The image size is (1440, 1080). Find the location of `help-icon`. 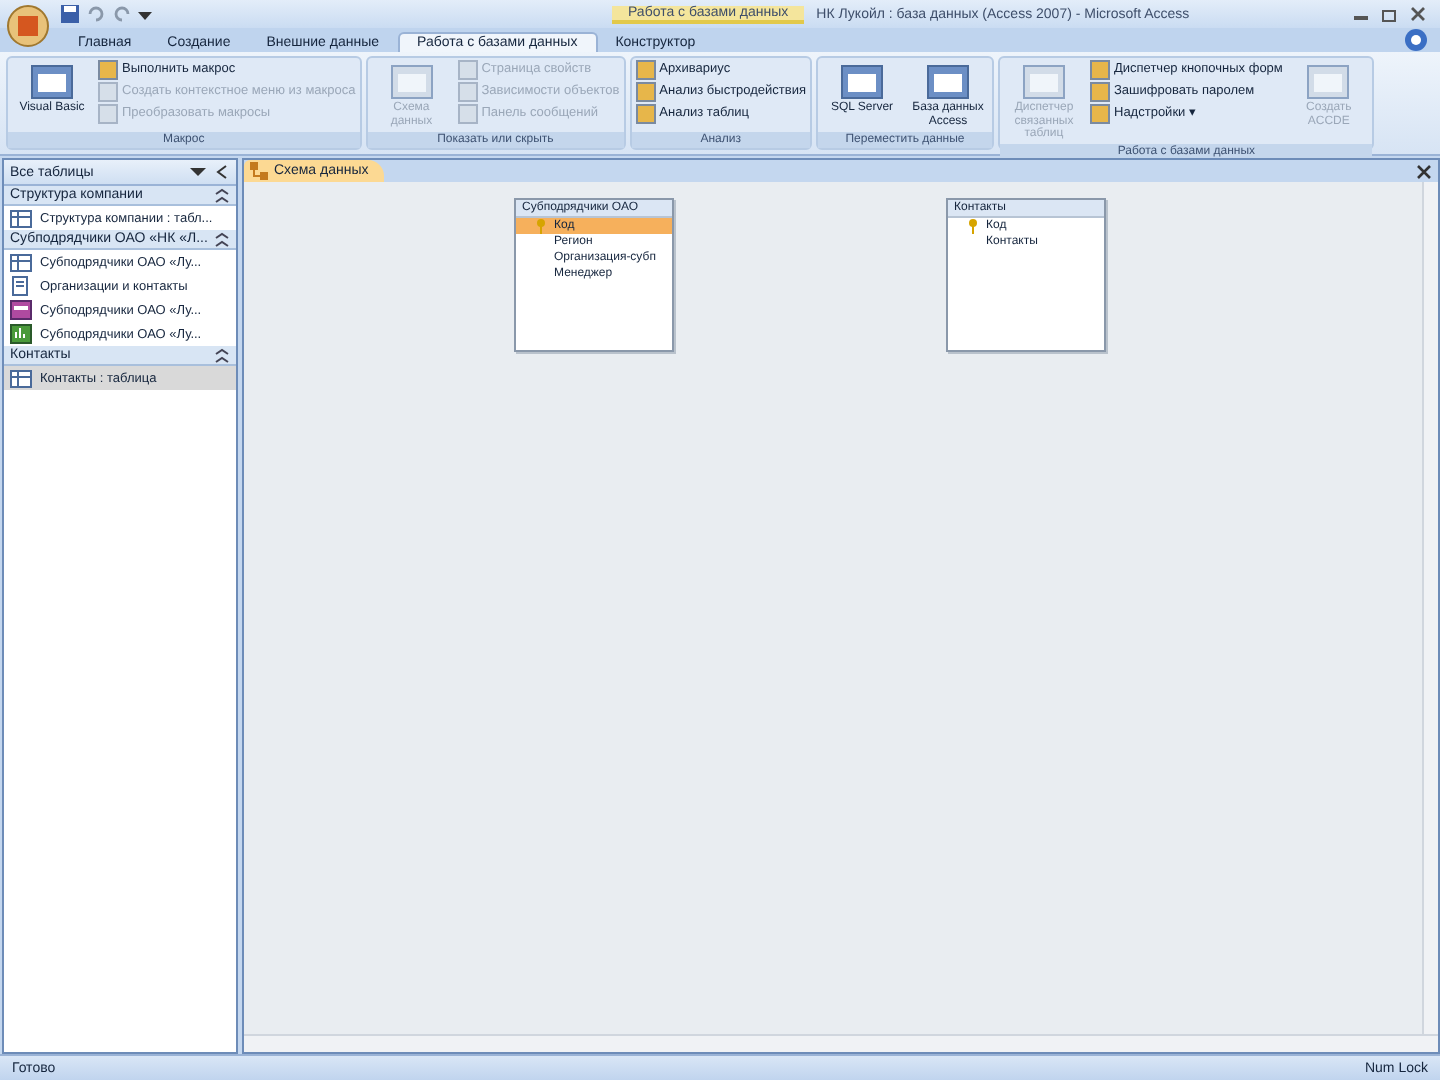

help-icon is located at coordinates (1416, 40).